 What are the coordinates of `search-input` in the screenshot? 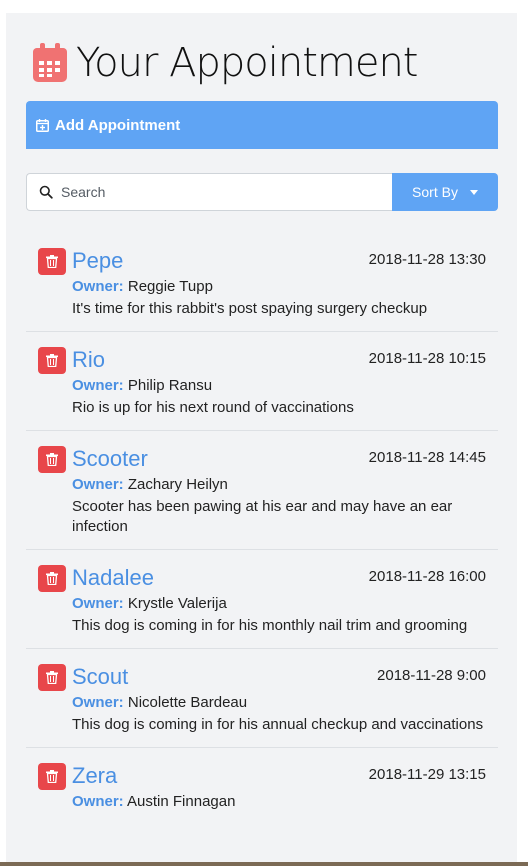 It's located at (221, 192).